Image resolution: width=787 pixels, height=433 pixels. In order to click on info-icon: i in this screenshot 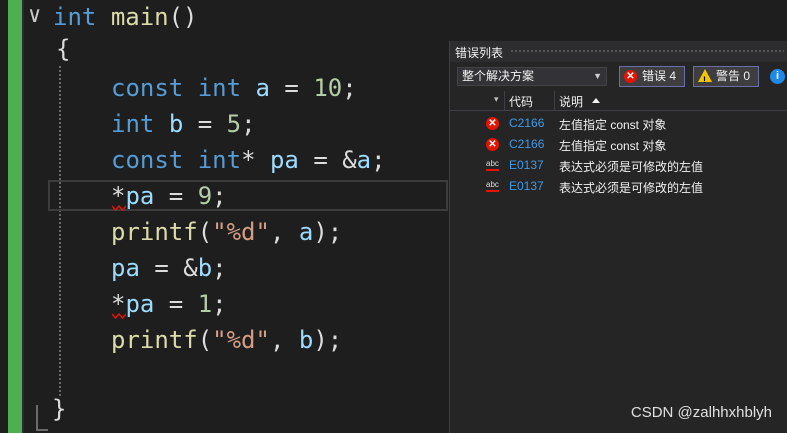, I will do `click(777, 76)`.